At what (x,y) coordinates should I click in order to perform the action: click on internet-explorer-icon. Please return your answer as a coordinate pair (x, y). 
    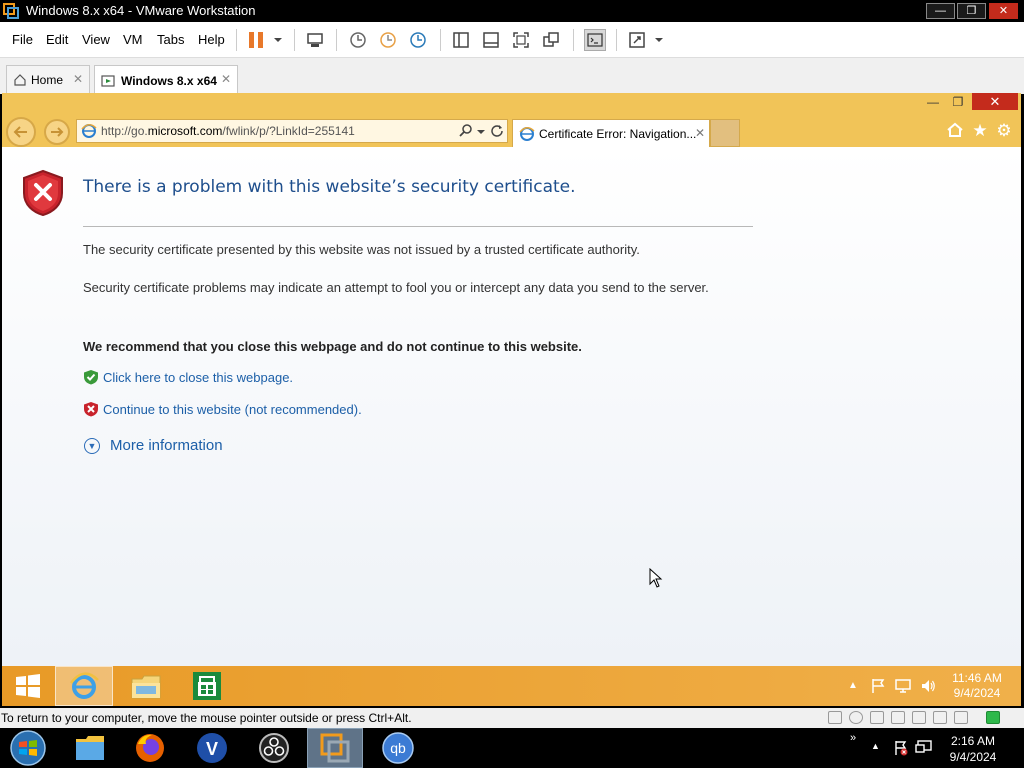
    Looking at the image, I should click on (84, 686).